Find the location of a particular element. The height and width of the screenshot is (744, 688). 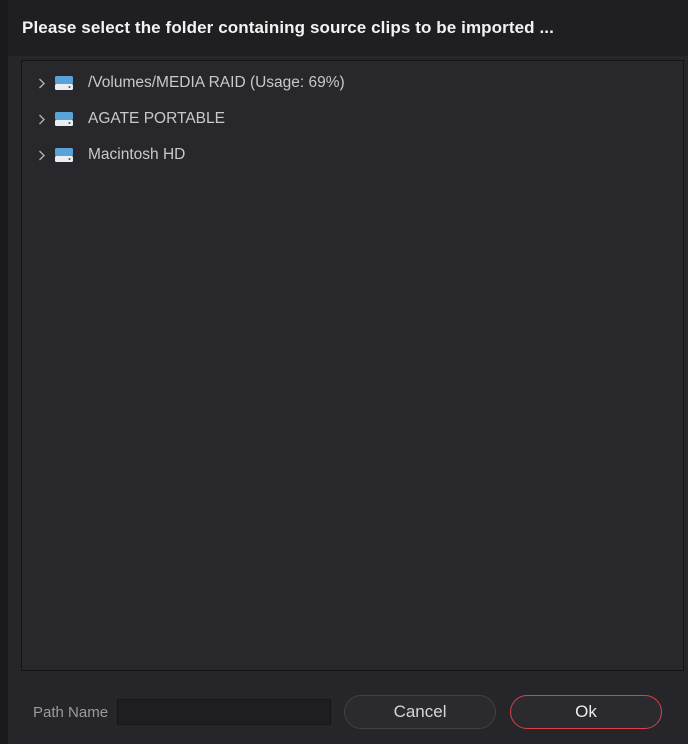

tree-item-label: AGATE PORTABLE is located at coordinates (156, 118).